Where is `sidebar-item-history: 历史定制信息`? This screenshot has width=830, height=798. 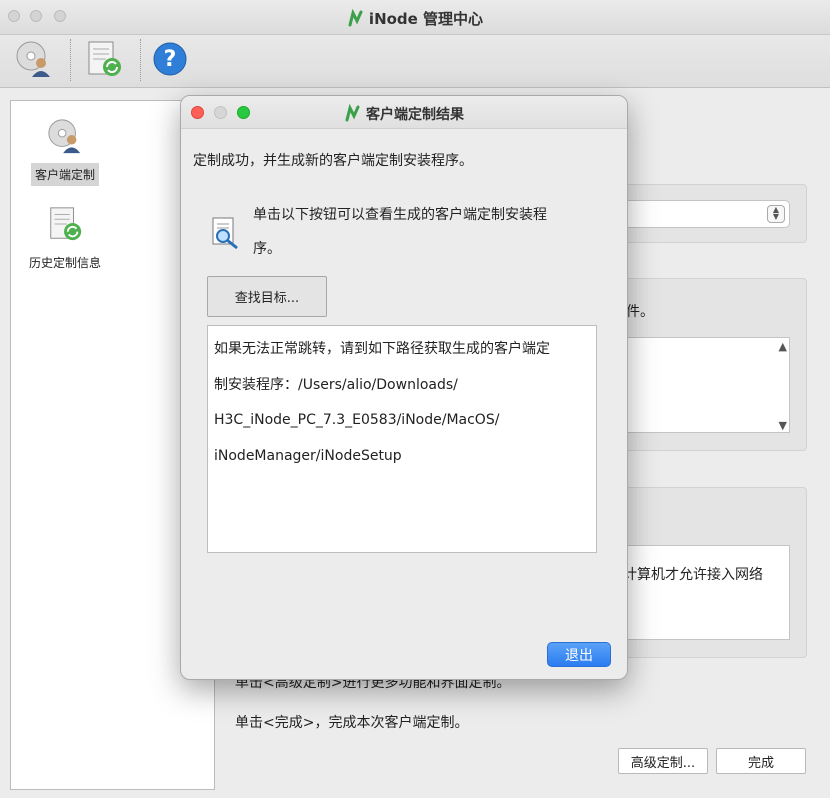 sidebar-item-history: 历史定制信息 is located at coordinates (65, 239).